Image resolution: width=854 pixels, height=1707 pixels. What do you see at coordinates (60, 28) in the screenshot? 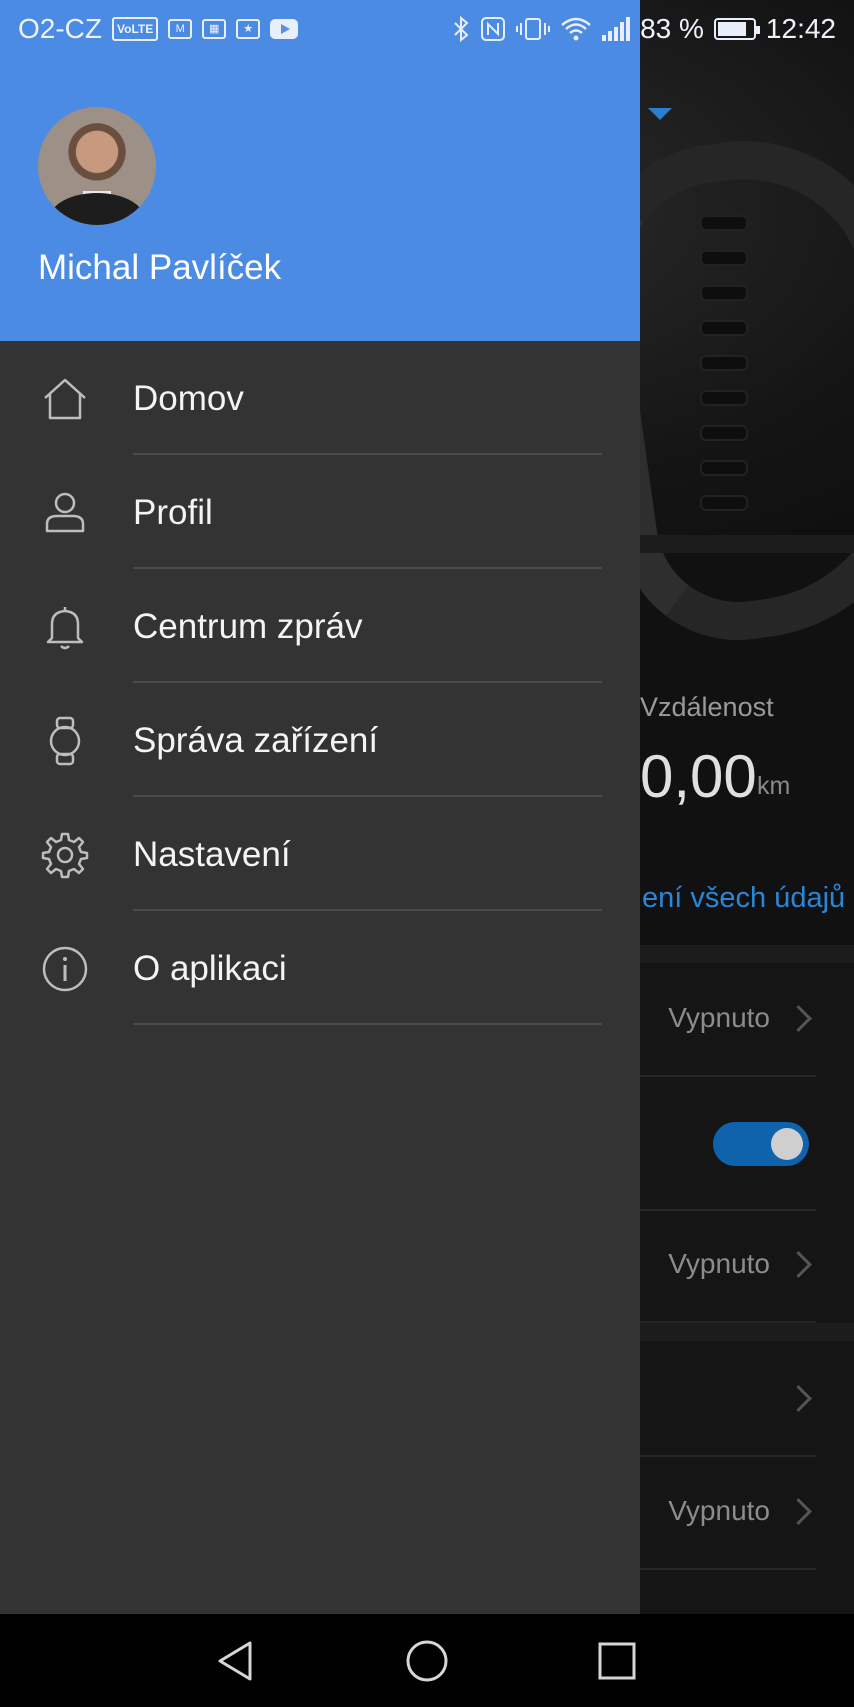
I see `carrier-name: O2-CZ` at bounding box center [60, 28].